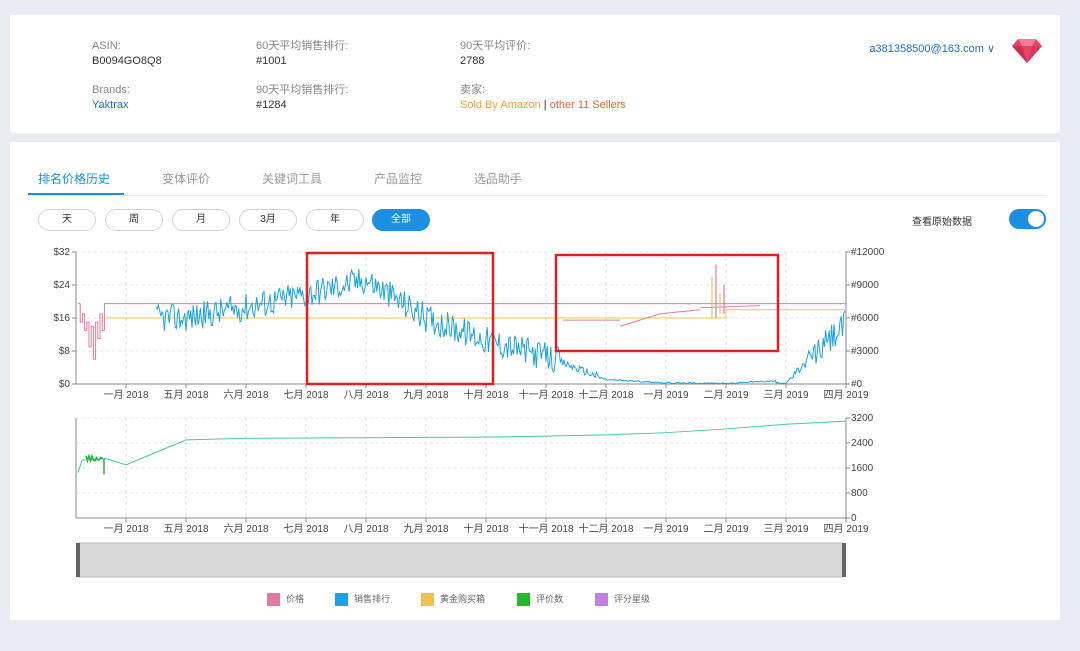 This screenshot has width=1080, height=651. I want to click on scroller-handle-right, so click(844, 560).